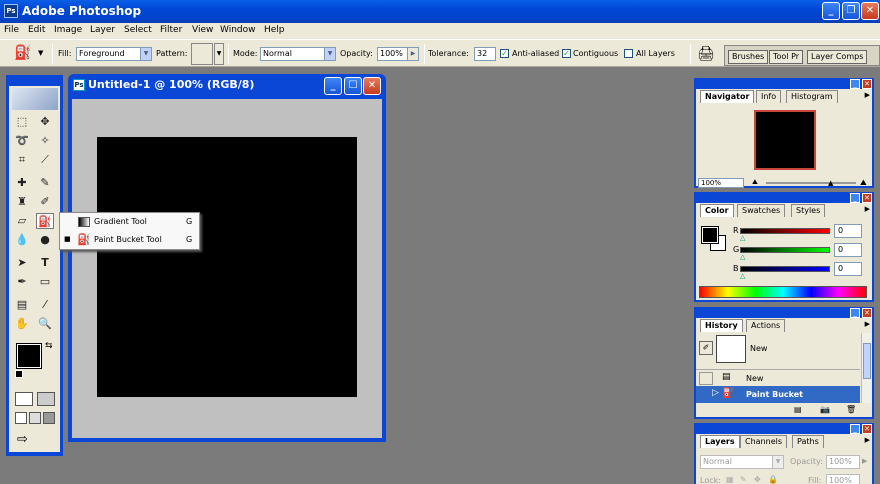 This screenshot has width=880, height=484. Describe the element at coordinates (786, 57) in the screenshot. I see `well-tab-tool-presets: Tool Pr` at that location.